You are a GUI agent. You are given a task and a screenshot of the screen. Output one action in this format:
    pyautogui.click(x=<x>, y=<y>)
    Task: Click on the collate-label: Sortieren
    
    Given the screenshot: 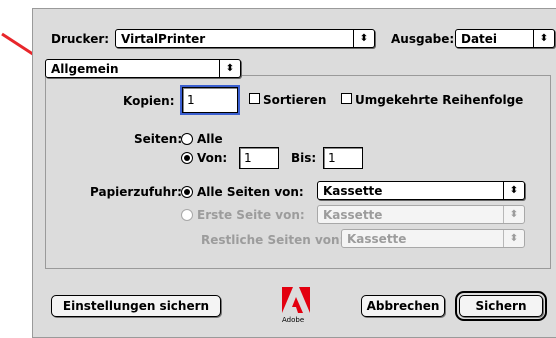 What is the action you would take?
    pyautogui.click(x=295, y=100)
    